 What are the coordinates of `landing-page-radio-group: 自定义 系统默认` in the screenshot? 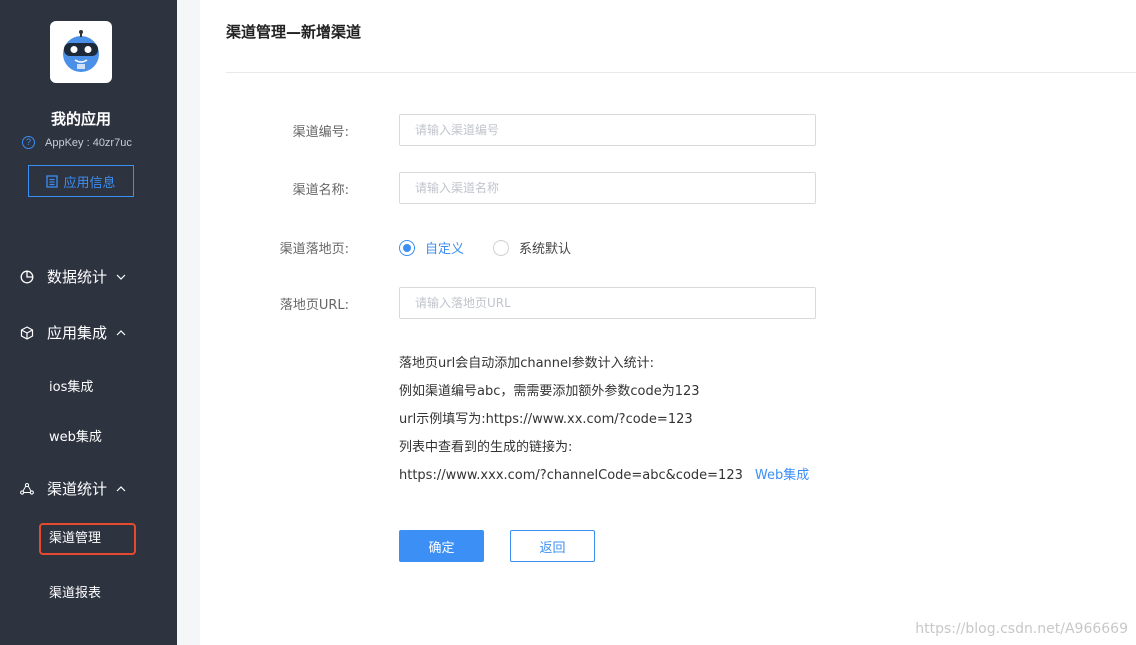 It's located at (499, 247).